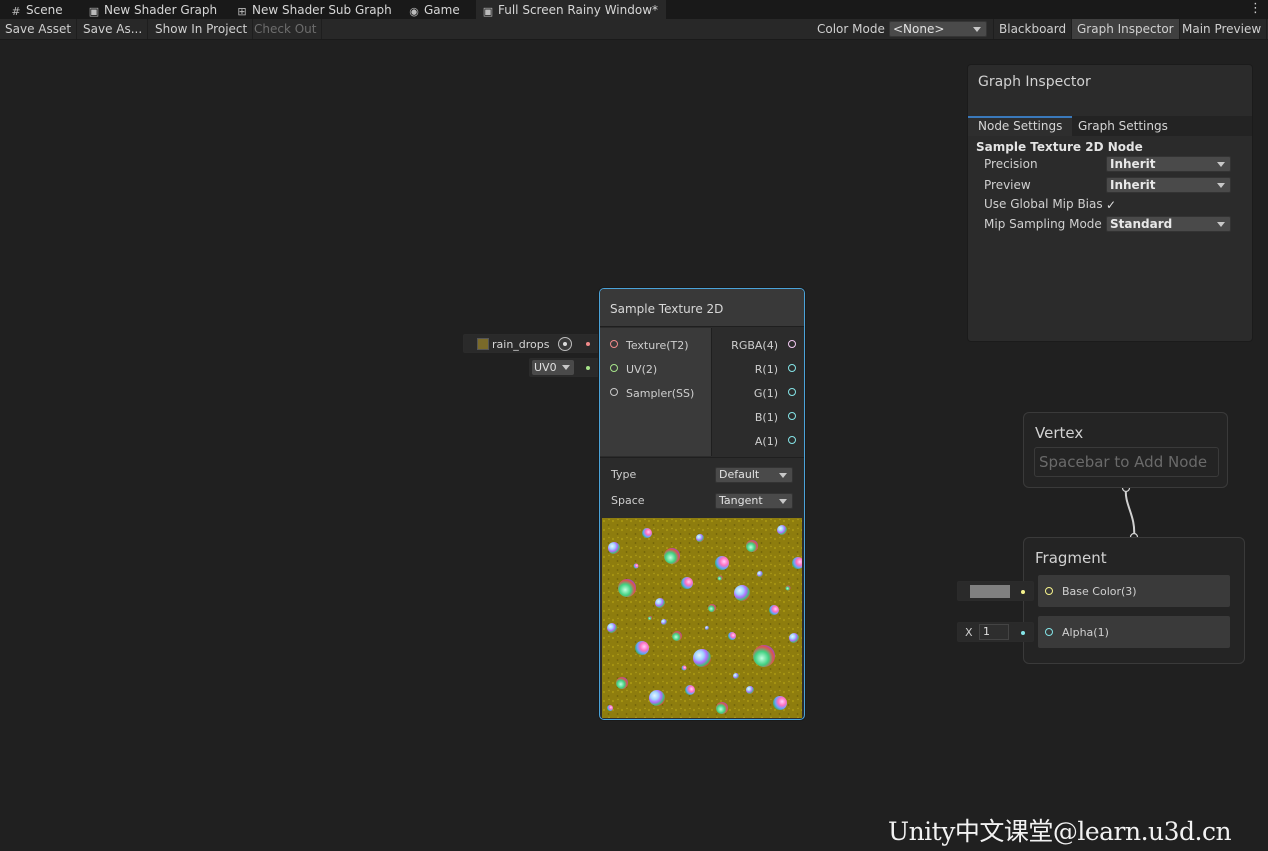 The width and height of the screenshot is (1268, 851). What do you see at coordinates (1059, 147) in the screenshot?
I see `inspector-node-title: Sample Texture 2D Node` at bounding box center [1059, 147].